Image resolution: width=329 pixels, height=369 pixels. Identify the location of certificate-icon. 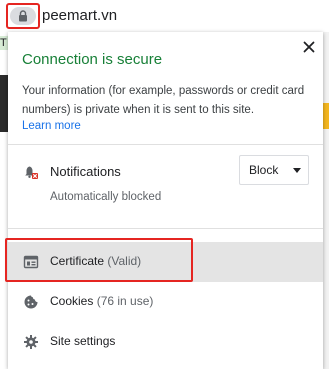
(31, 262).